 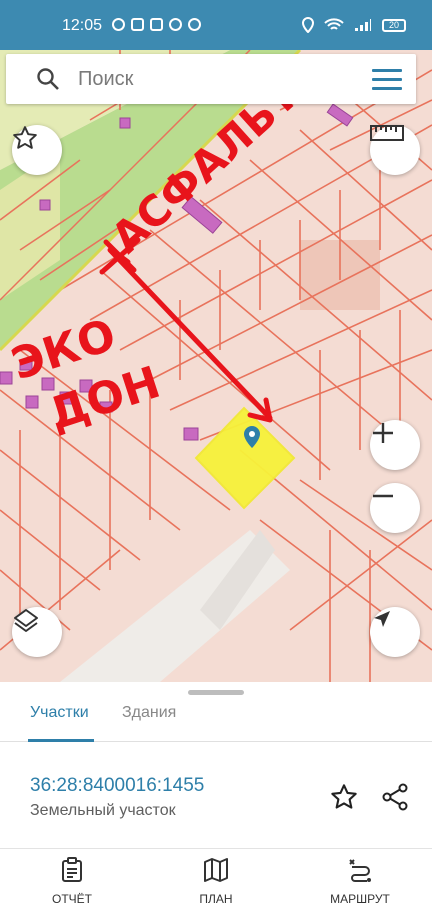 What do you see at coordinates (117, 786) in the screenshot?
I see `cadastral-number: 36:28:8400016:1455` at bounding box center [117, 786].